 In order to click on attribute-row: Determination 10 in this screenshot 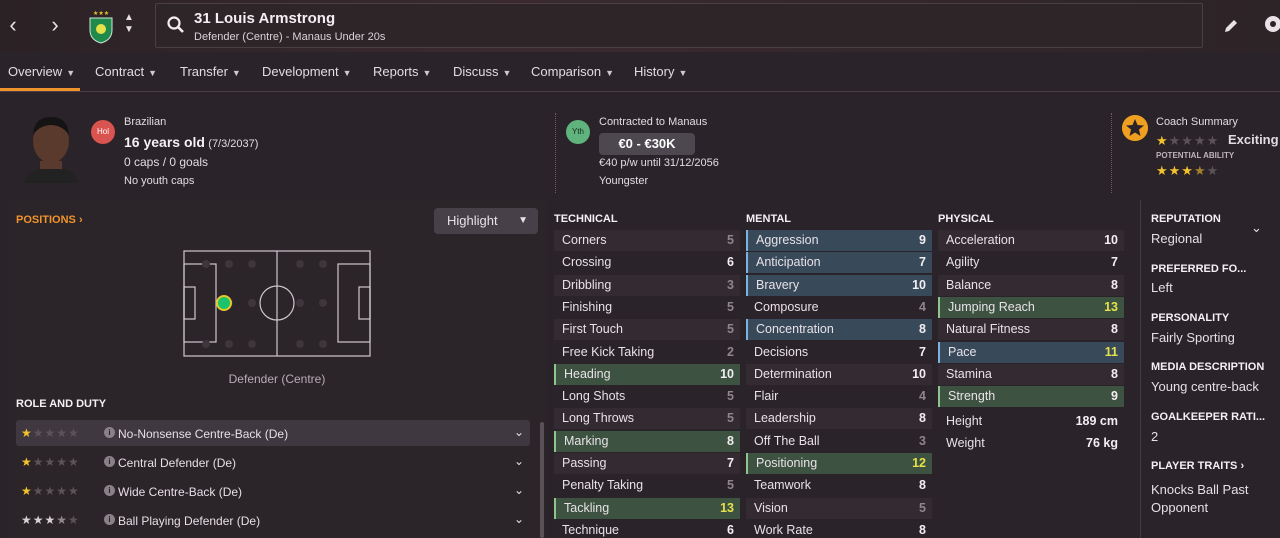, I will do `click(839, 374)`.